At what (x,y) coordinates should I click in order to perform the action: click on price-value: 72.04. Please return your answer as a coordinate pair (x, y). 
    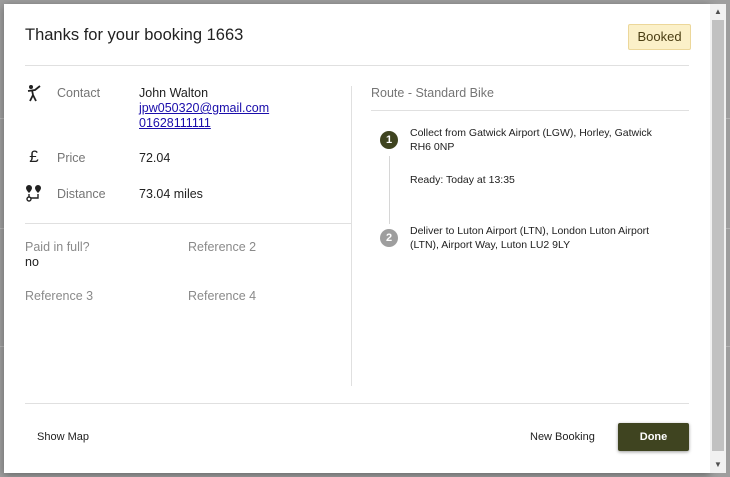
    Looking at the image, I should click on (155, 158).